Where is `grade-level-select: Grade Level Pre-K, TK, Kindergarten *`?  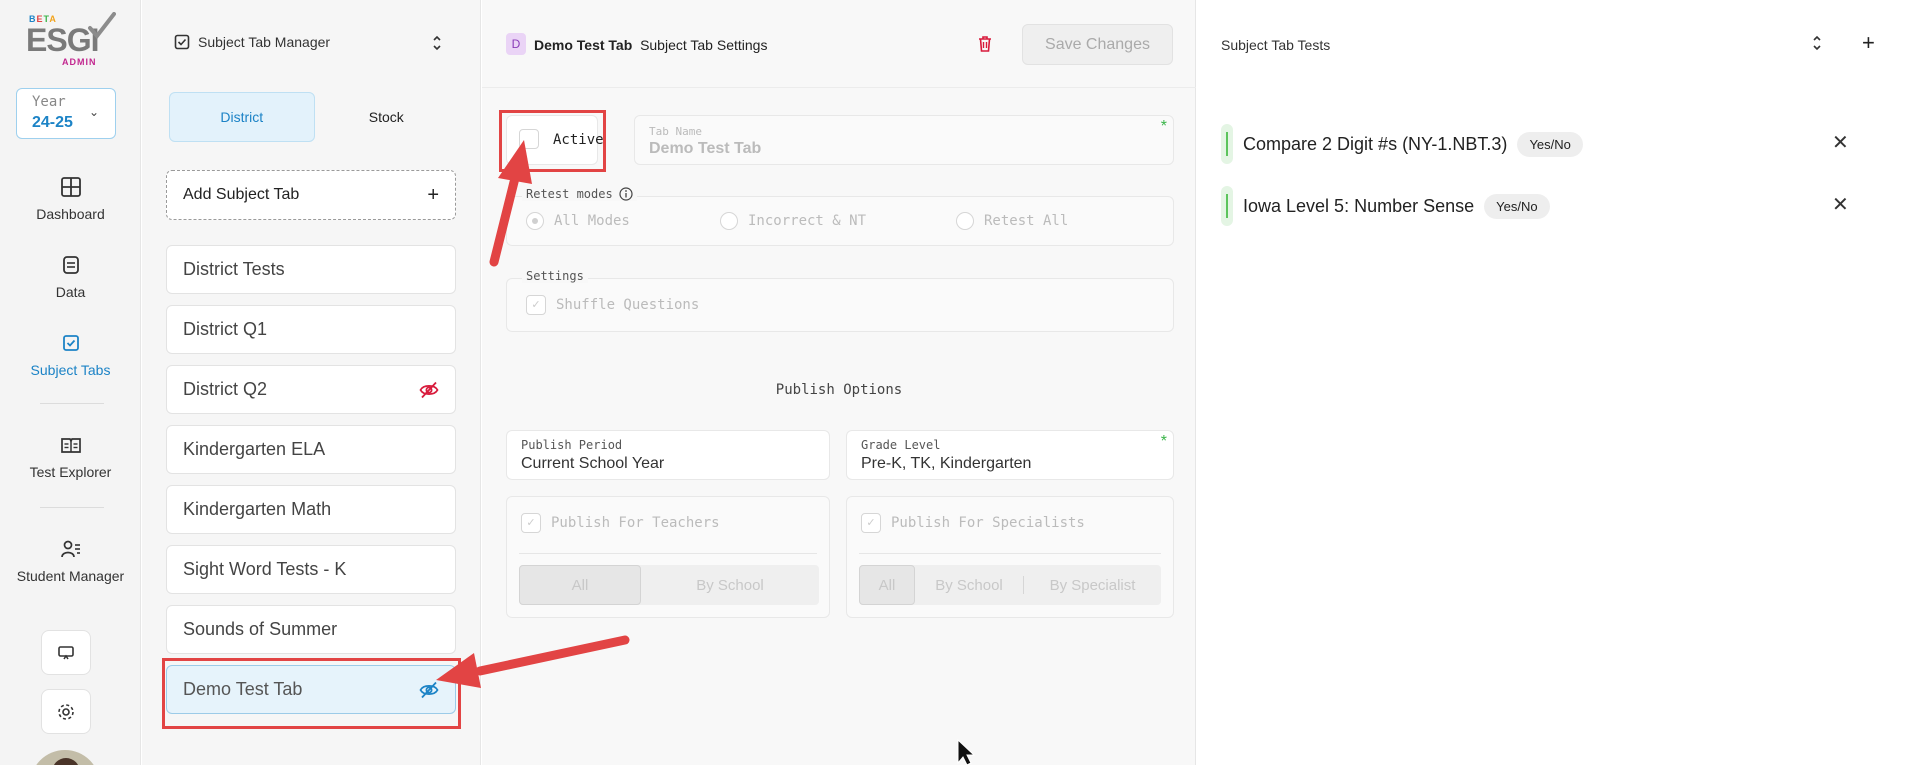 grade-level-select: Grade Level Pre-K, TK, Kindergarten * is located at coordinates (1010, 455).